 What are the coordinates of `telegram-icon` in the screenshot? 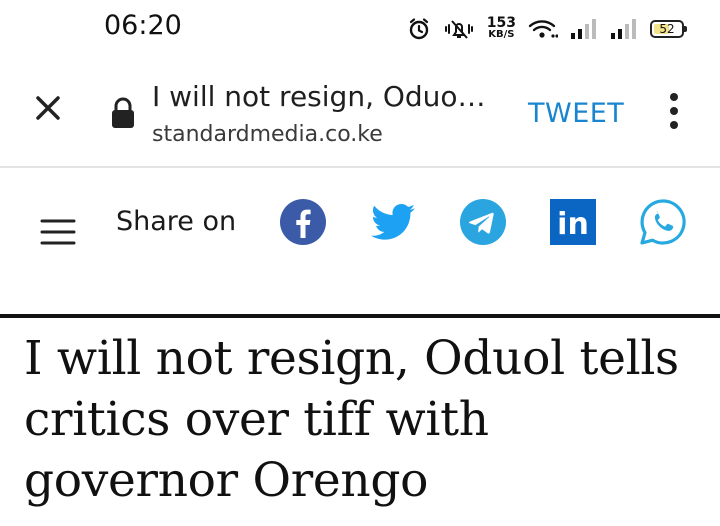 It's located at (483, 222).